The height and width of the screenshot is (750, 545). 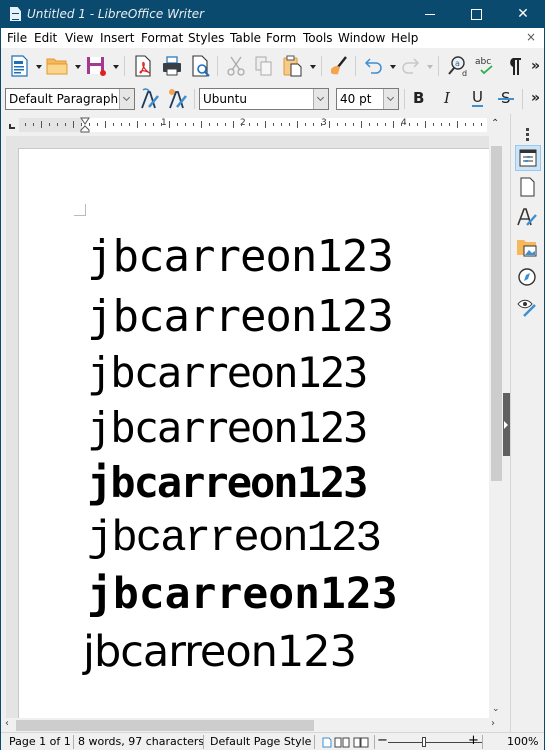 I want to click on menu-window: Window, so click(x=361, y=38).